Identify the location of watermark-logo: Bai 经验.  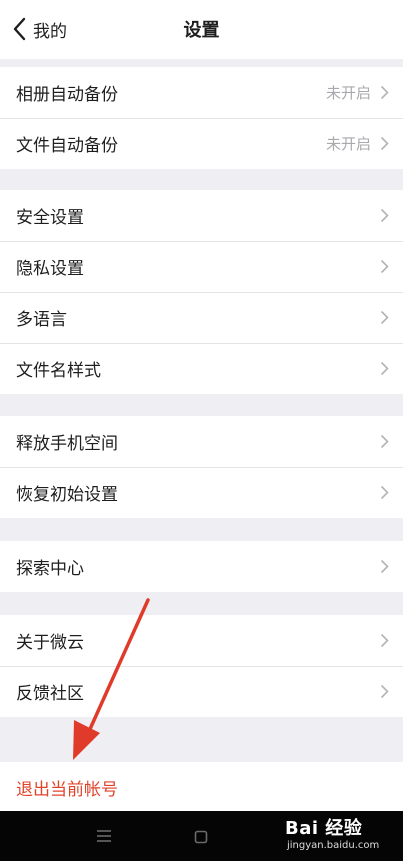
(324, 828).